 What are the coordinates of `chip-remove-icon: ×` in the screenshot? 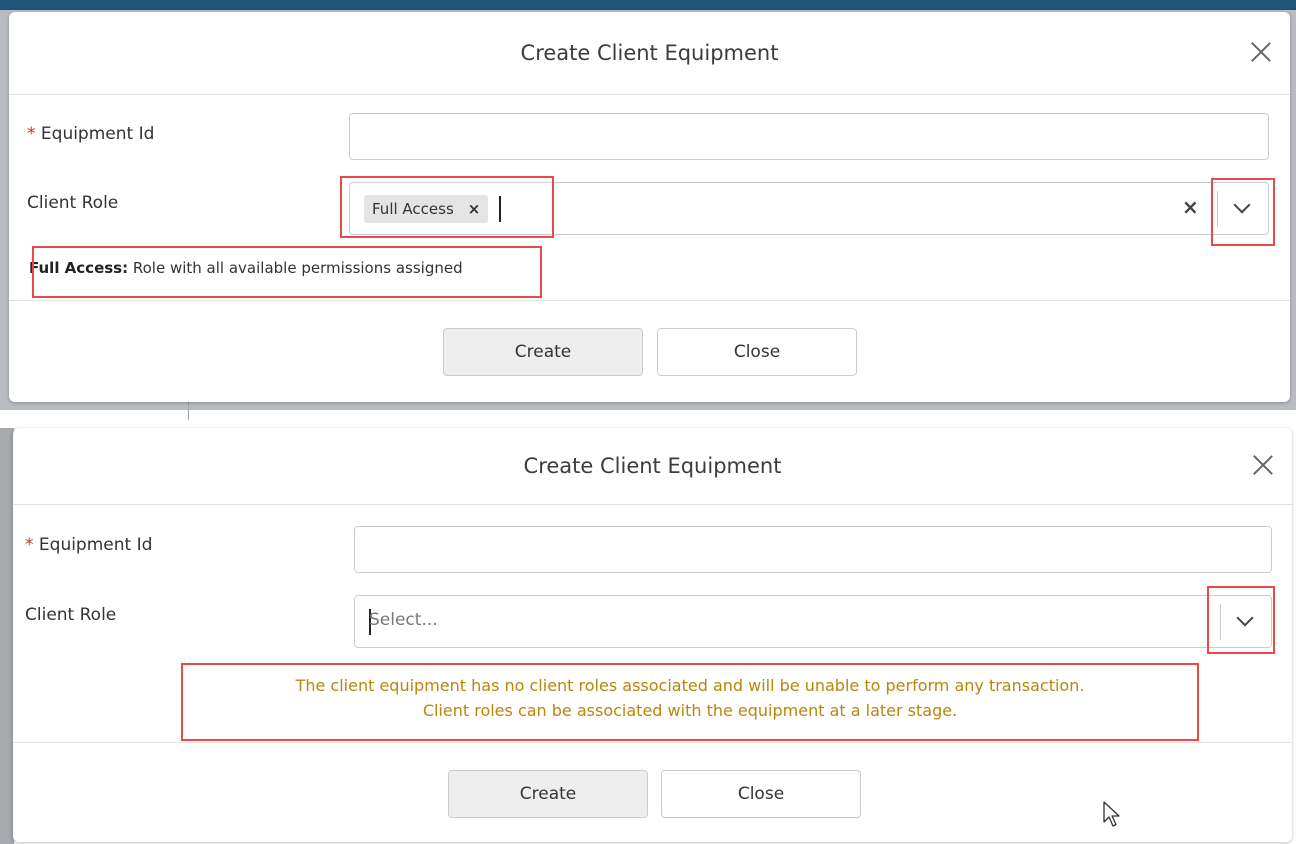 It's located at (474, 209).